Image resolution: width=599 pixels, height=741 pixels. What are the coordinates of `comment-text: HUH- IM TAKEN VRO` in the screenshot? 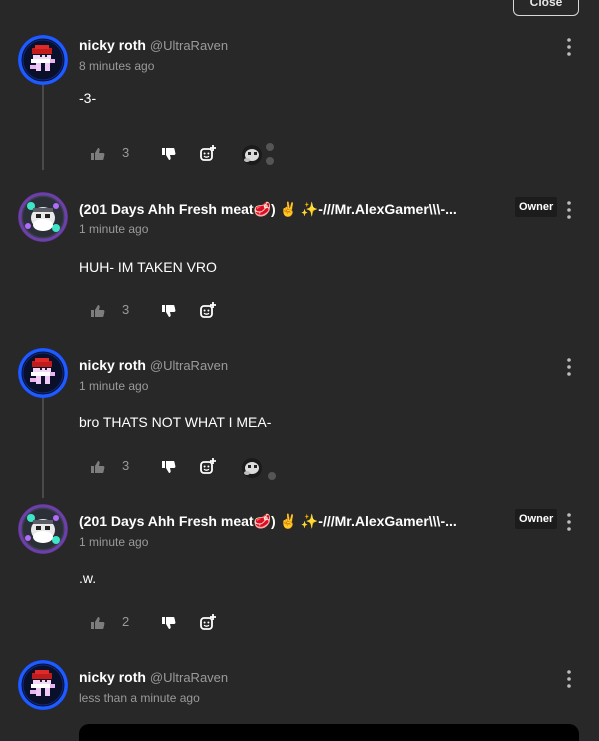 It's located at (148, 267).